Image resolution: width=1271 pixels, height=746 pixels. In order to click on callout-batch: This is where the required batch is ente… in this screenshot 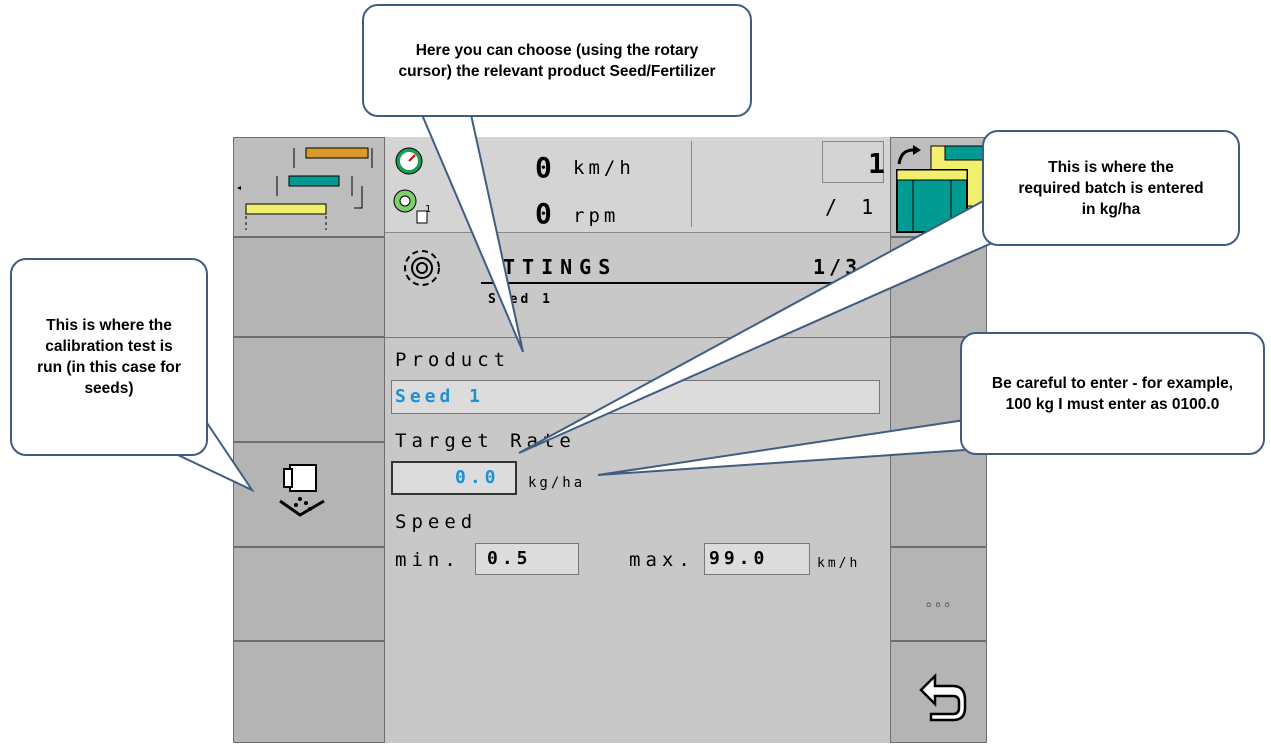, I will do `click(1111, 188)`.